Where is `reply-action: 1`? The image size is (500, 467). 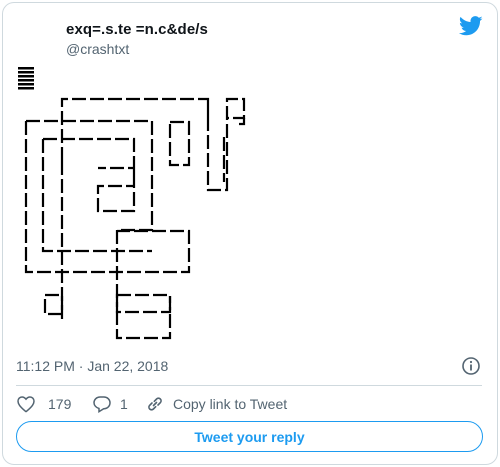 reply-action: 1 is located at coordinates (110, 404).